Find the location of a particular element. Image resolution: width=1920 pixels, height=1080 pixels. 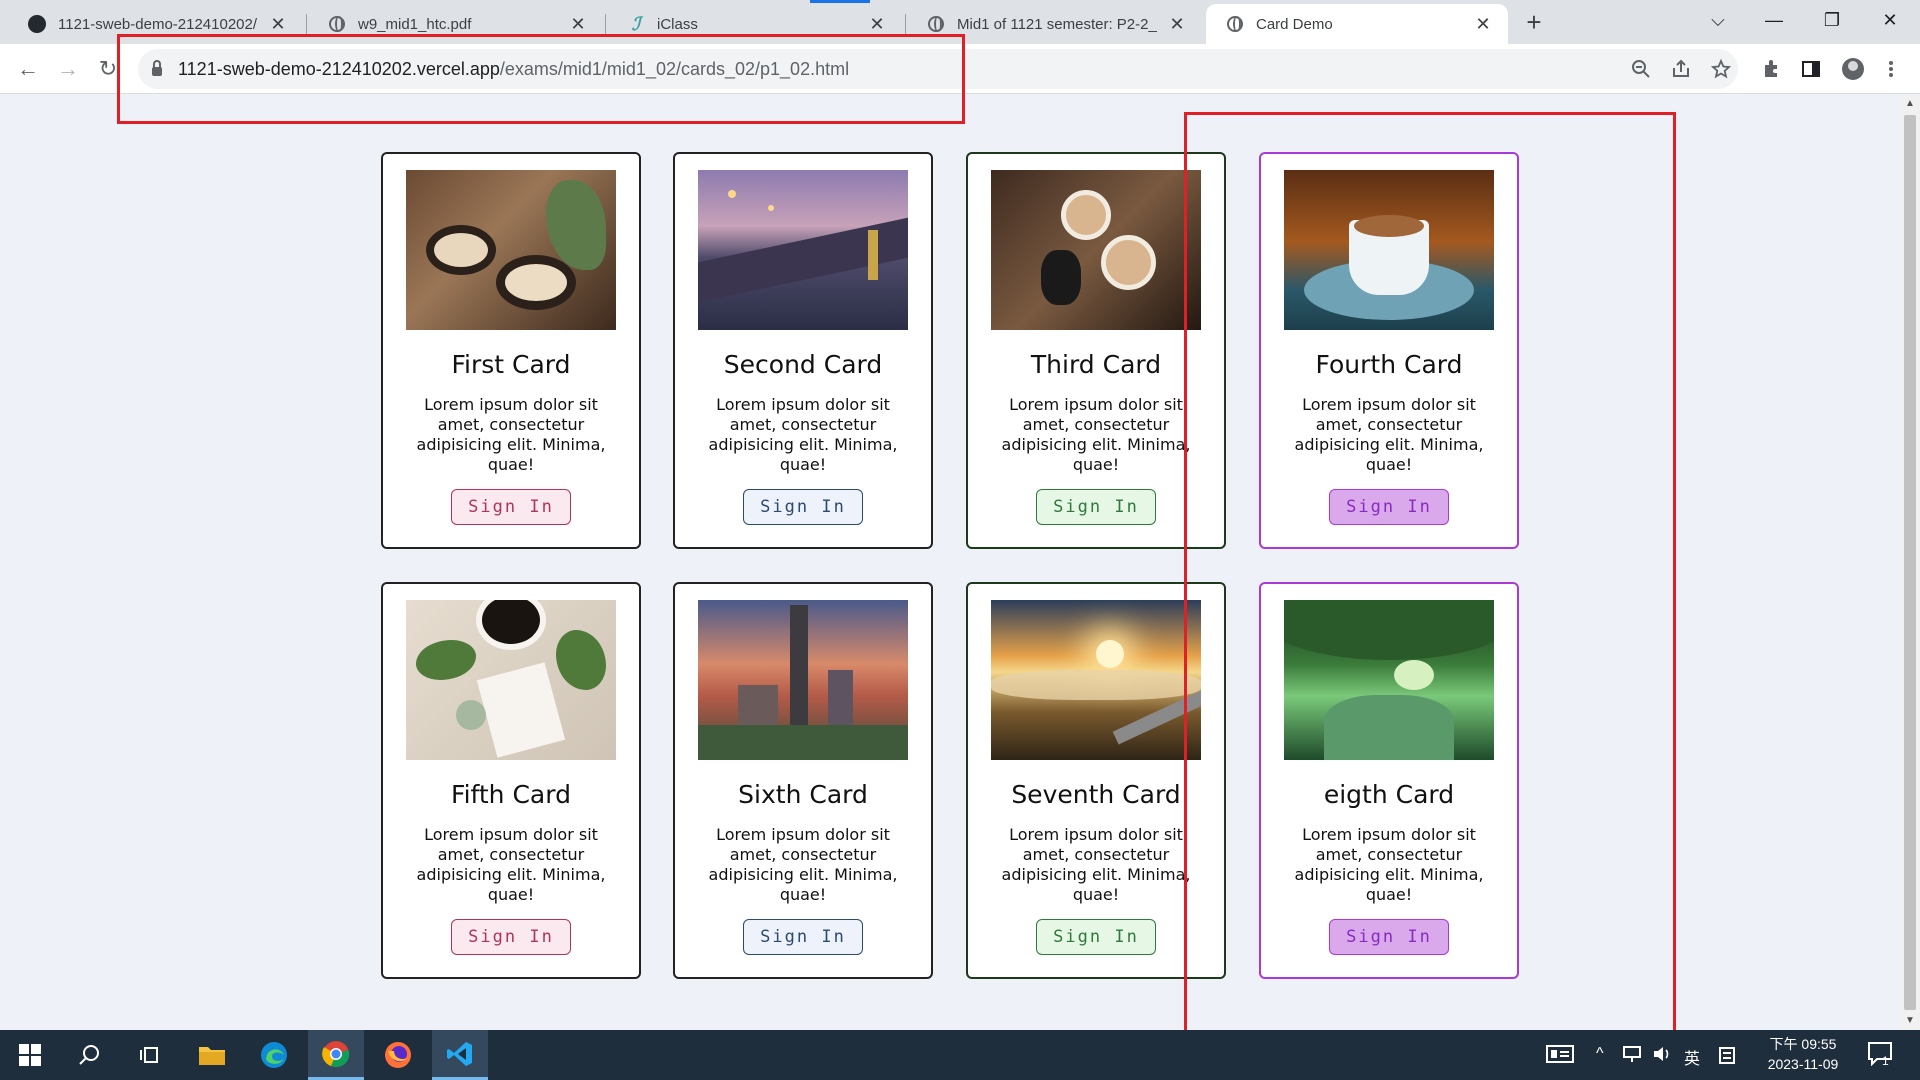

star-icon is located at coordinates (1721, 69).